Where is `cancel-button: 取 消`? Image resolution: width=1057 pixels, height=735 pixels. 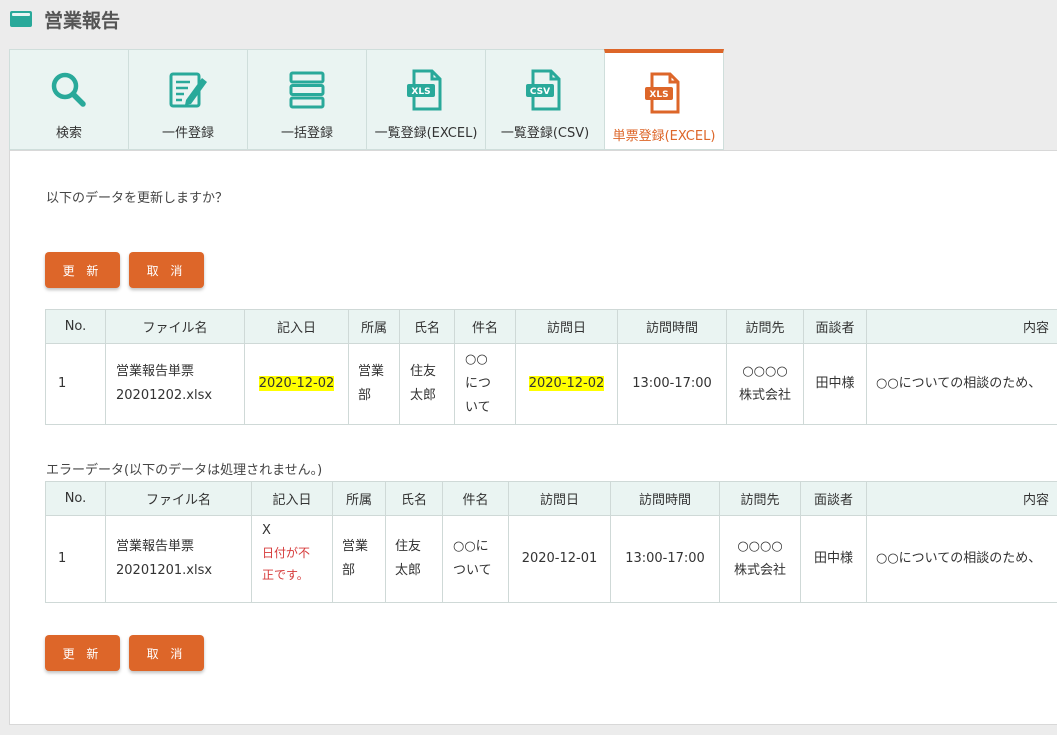
cancel-button: 取 消 is located at coordinates (166, 270).